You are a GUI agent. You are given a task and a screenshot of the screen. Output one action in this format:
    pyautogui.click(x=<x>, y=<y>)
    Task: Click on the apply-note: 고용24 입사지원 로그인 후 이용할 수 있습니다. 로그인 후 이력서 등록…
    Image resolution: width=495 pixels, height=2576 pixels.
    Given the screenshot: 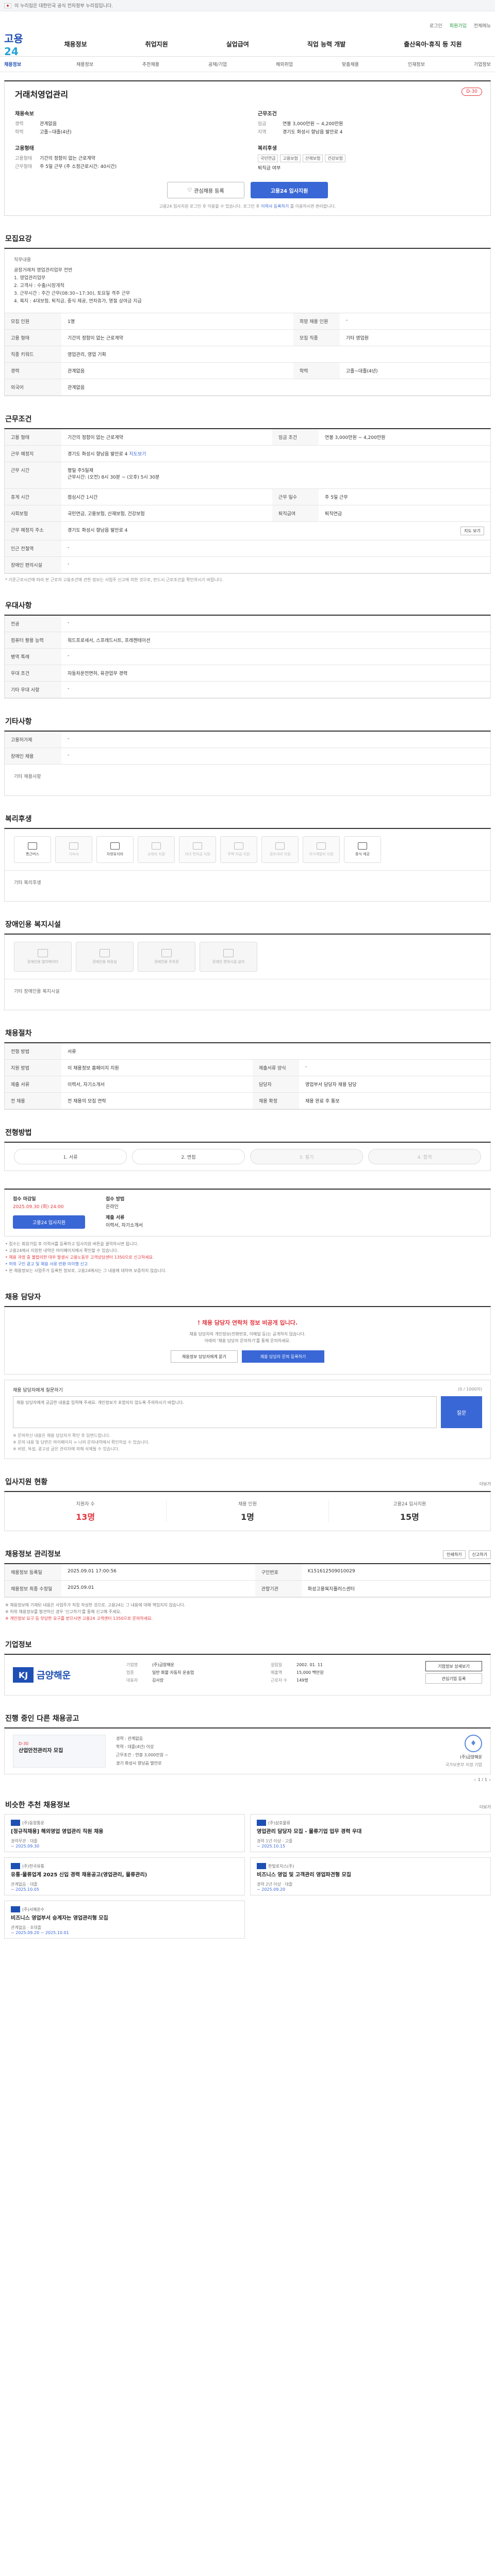 What is the action you would take?
    pyautogui.click(x=247, y=206)
    